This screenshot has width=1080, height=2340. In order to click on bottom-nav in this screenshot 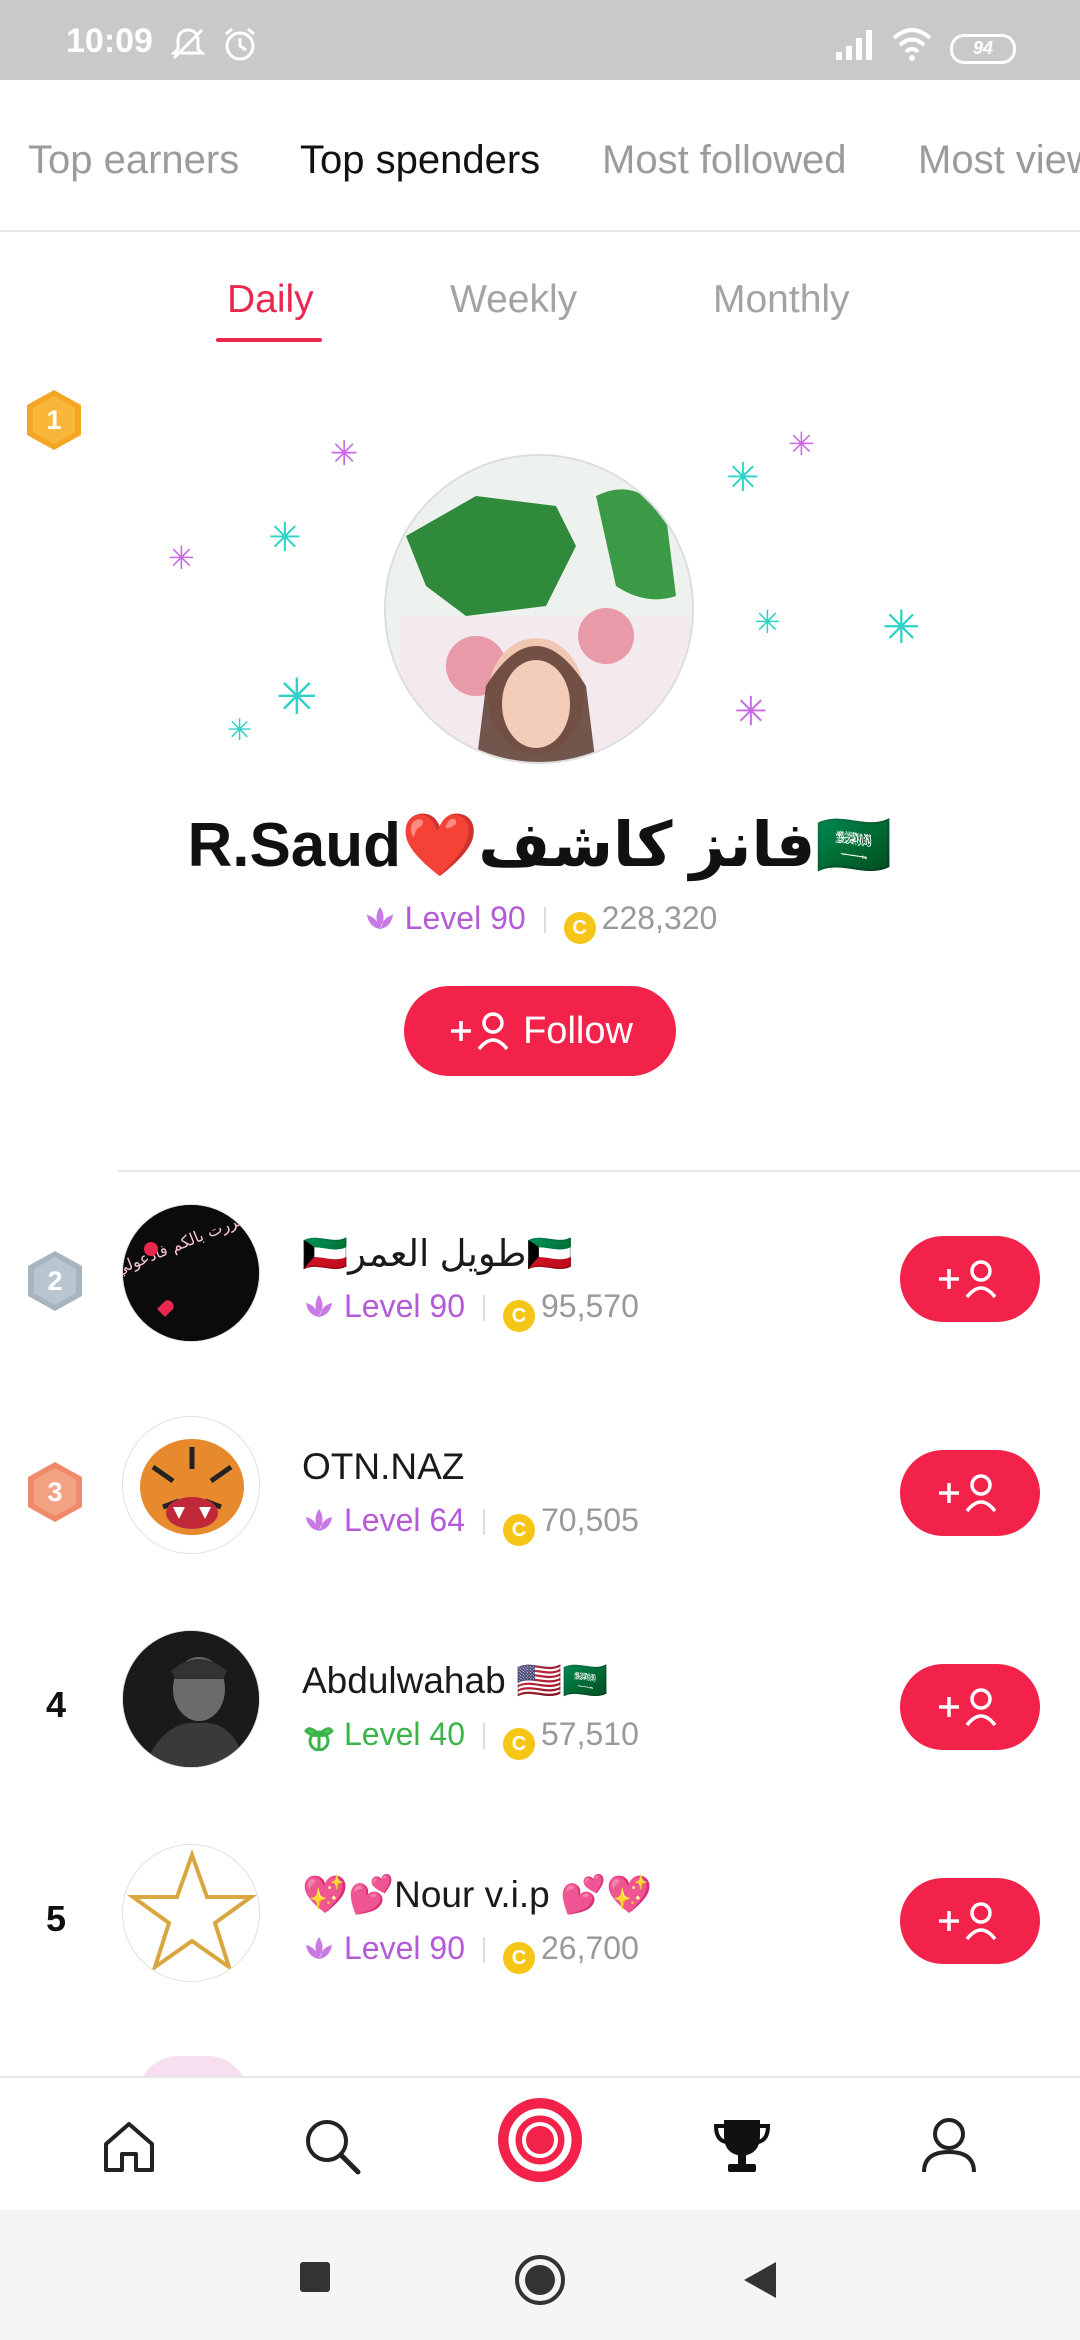, I will do `click(540, 2143)`.